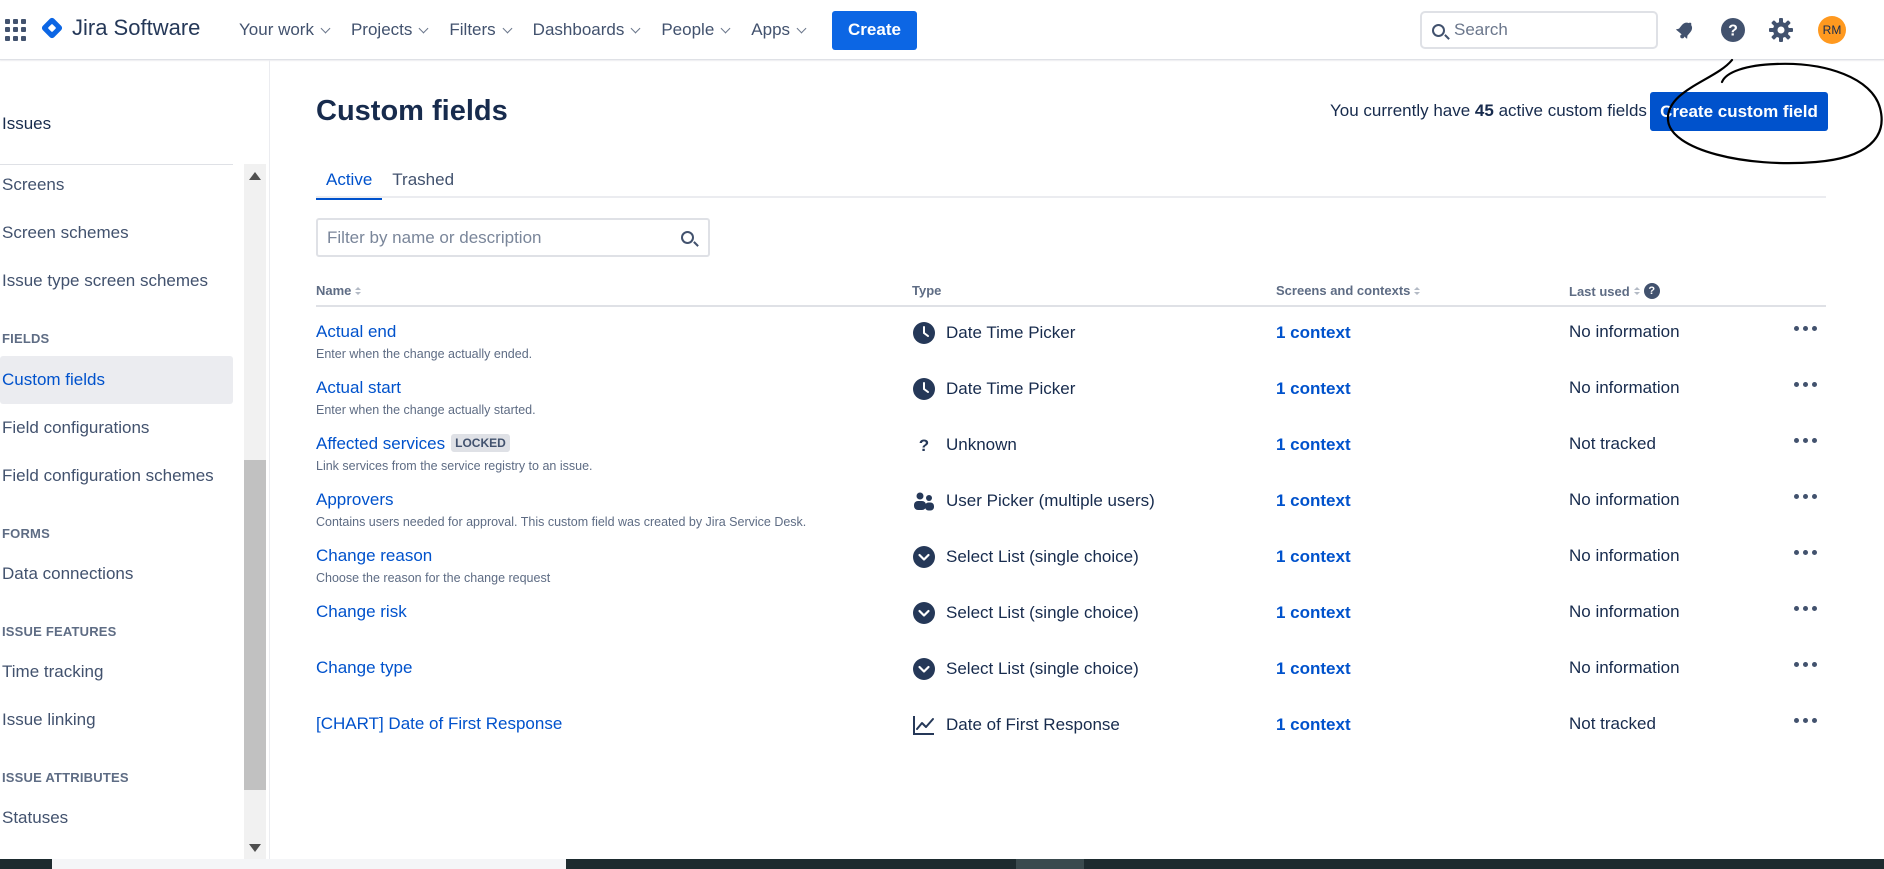  What do you see at coordinates (1011, 388) in the screenshot?
I see `field-type-label: Date Time Picker` at bounding box center [1011, 388].